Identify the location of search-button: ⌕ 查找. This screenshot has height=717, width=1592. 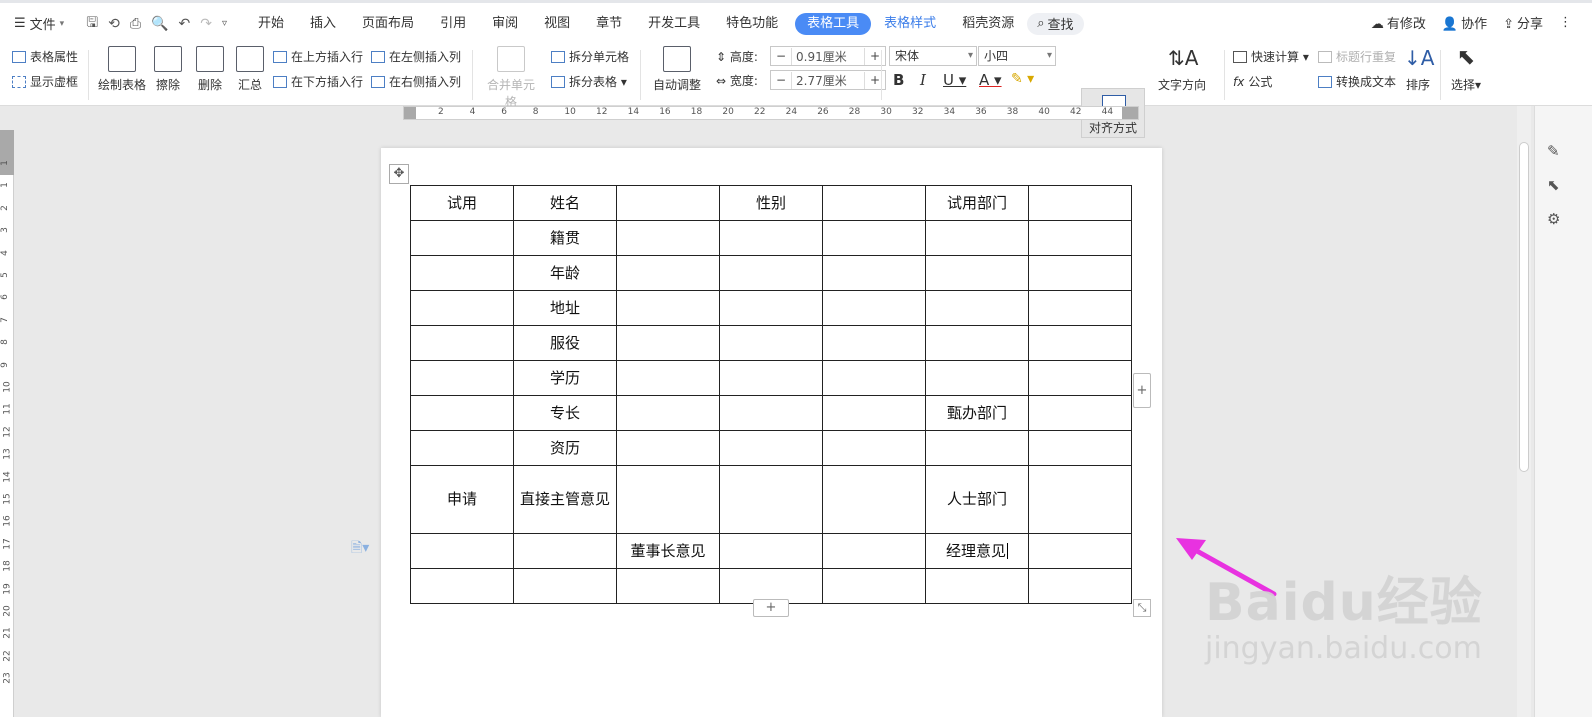
(1055, 23).